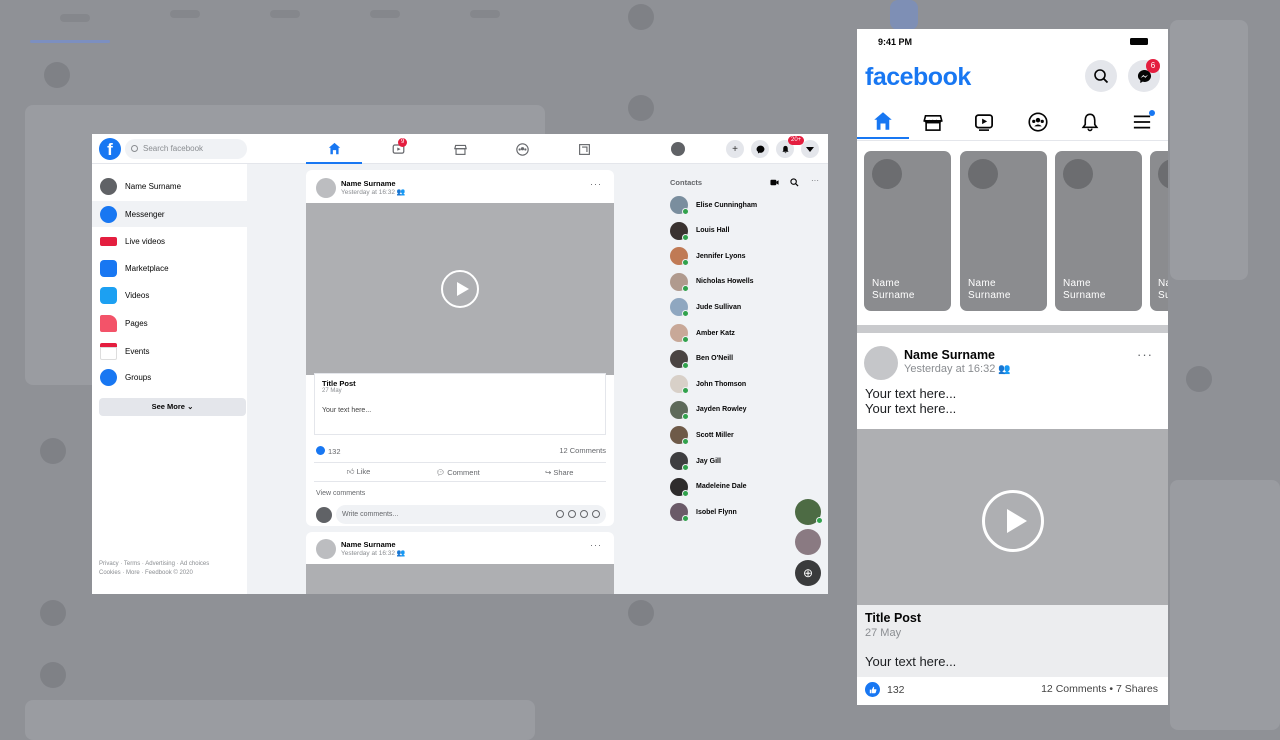 This screenshot has height=740, width=1280. Describe the element at coordinates (883, 122) in the screenshot. I see `tab-home` at that location.